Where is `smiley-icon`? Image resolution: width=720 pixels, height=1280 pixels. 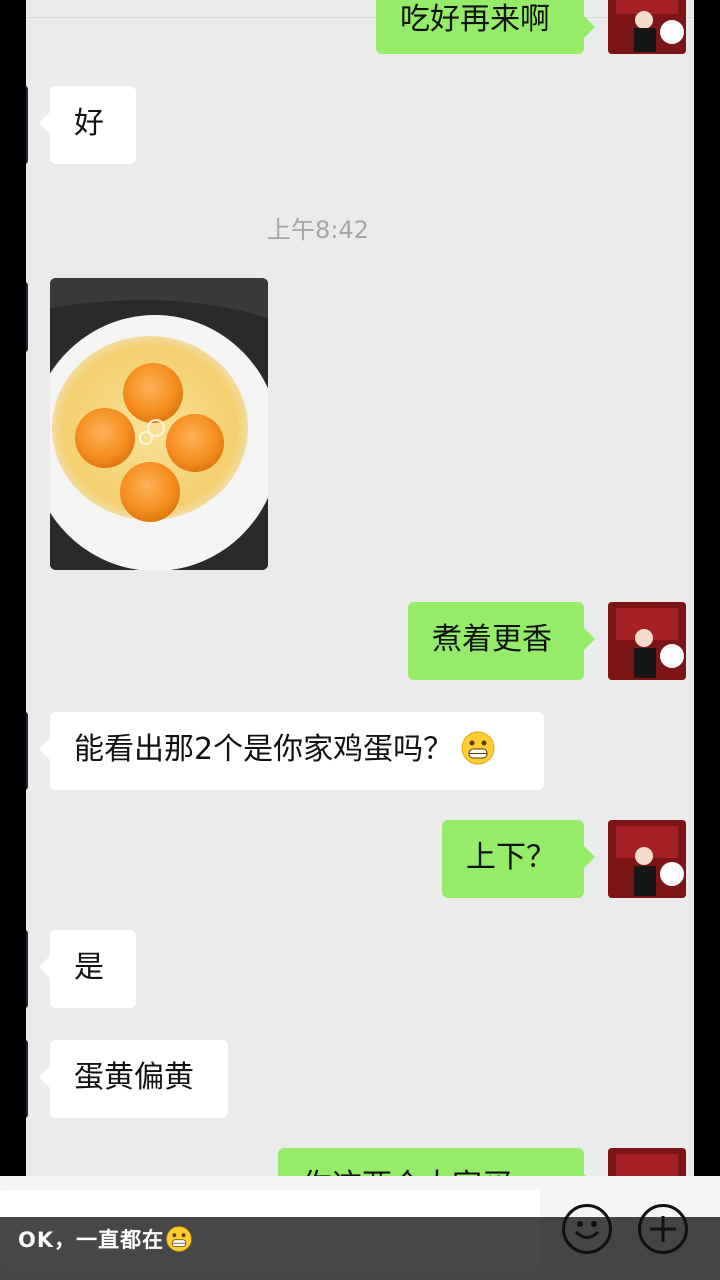
smiley-icon is located at coordinates (587, 1230).